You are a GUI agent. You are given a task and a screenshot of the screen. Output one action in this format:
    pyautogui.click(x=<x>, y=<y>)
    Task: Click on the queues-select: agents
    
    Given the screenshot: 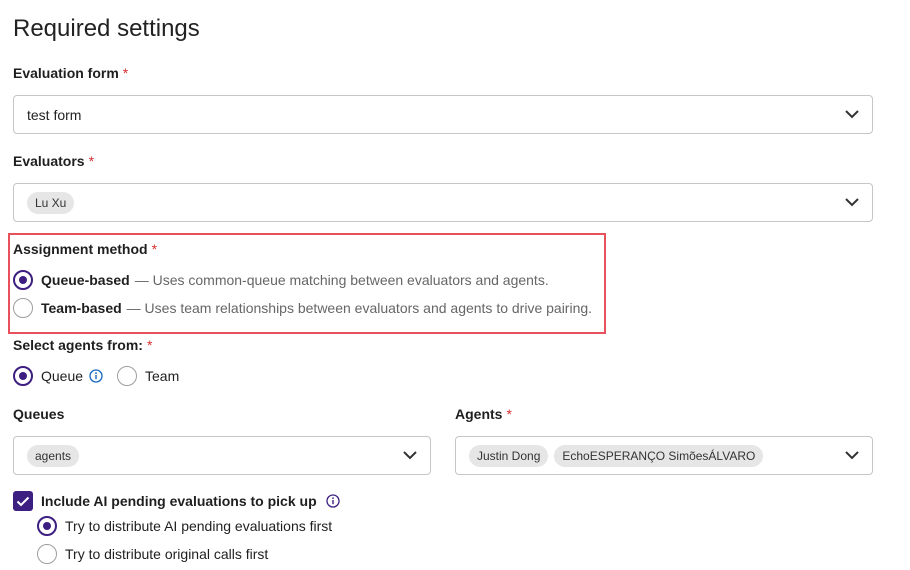 What is the action you would take?
    pyautogui.click(x=222, y=455)
    